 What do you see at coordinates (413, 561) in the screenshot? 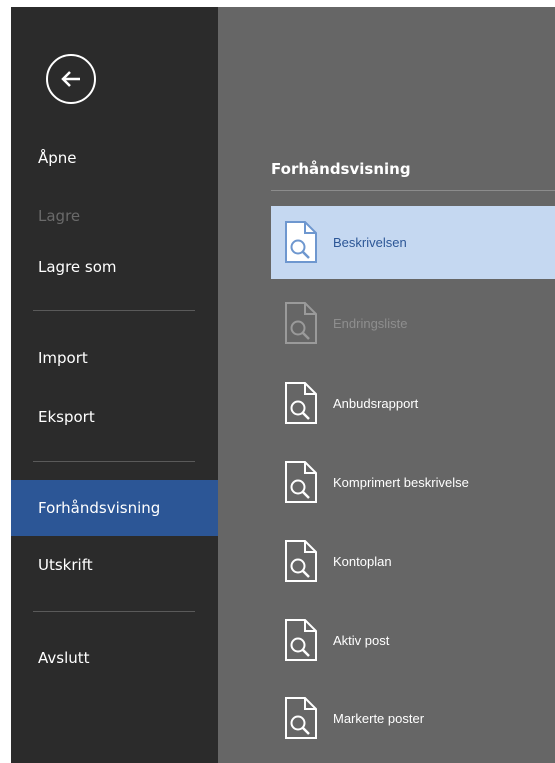
I see `preview-item-kontoplan: Kontoplan` at bounding box center [413, 561].